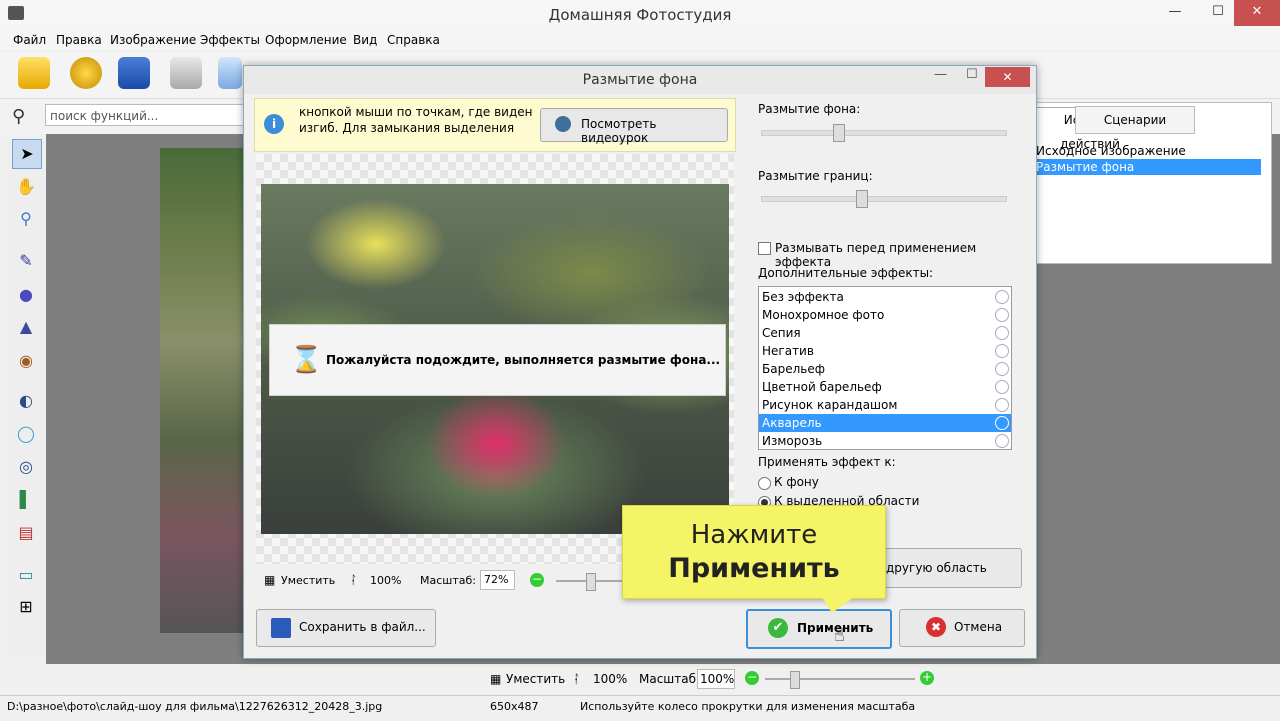 Image resolution: width=1280 pixels, height=721 pixels. Describe the element at coordinates (876, 255) in the screenshot. I see `blur-before-label: Размывать перед применением эффекта` at that location.